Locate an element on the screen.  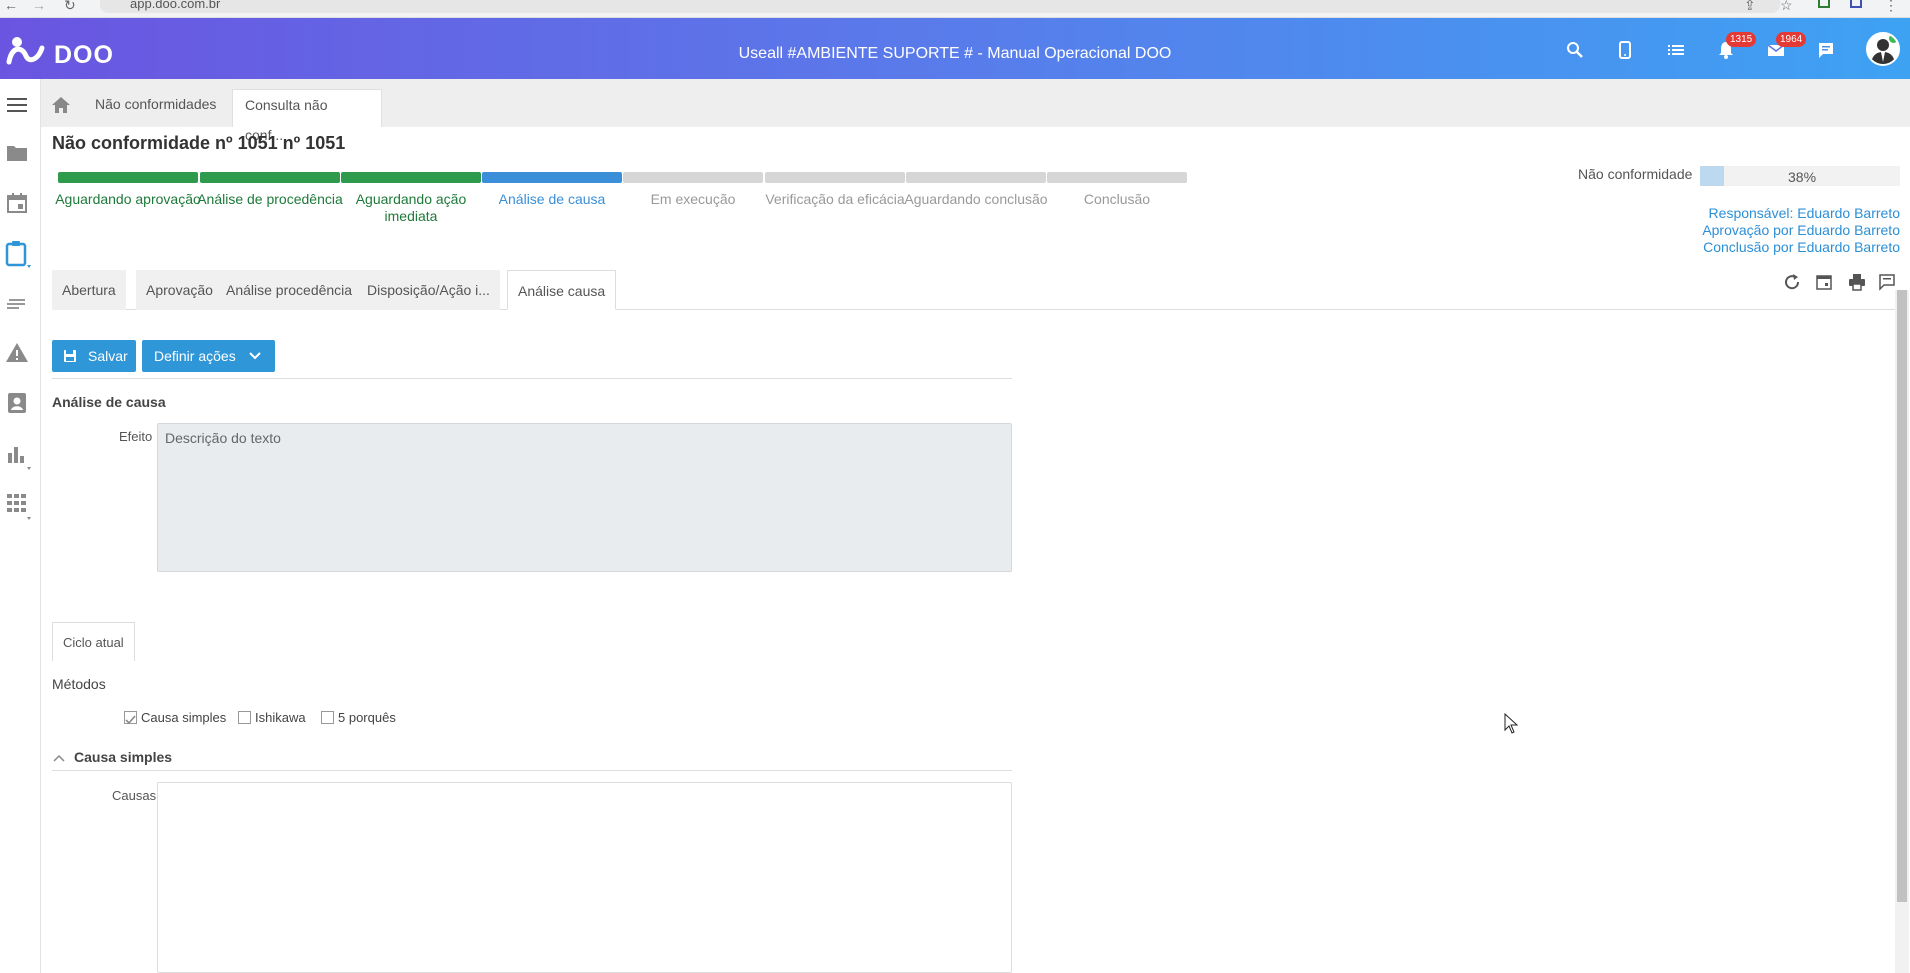
share-icon: ⇪ is located at coordinates (1750, 6).